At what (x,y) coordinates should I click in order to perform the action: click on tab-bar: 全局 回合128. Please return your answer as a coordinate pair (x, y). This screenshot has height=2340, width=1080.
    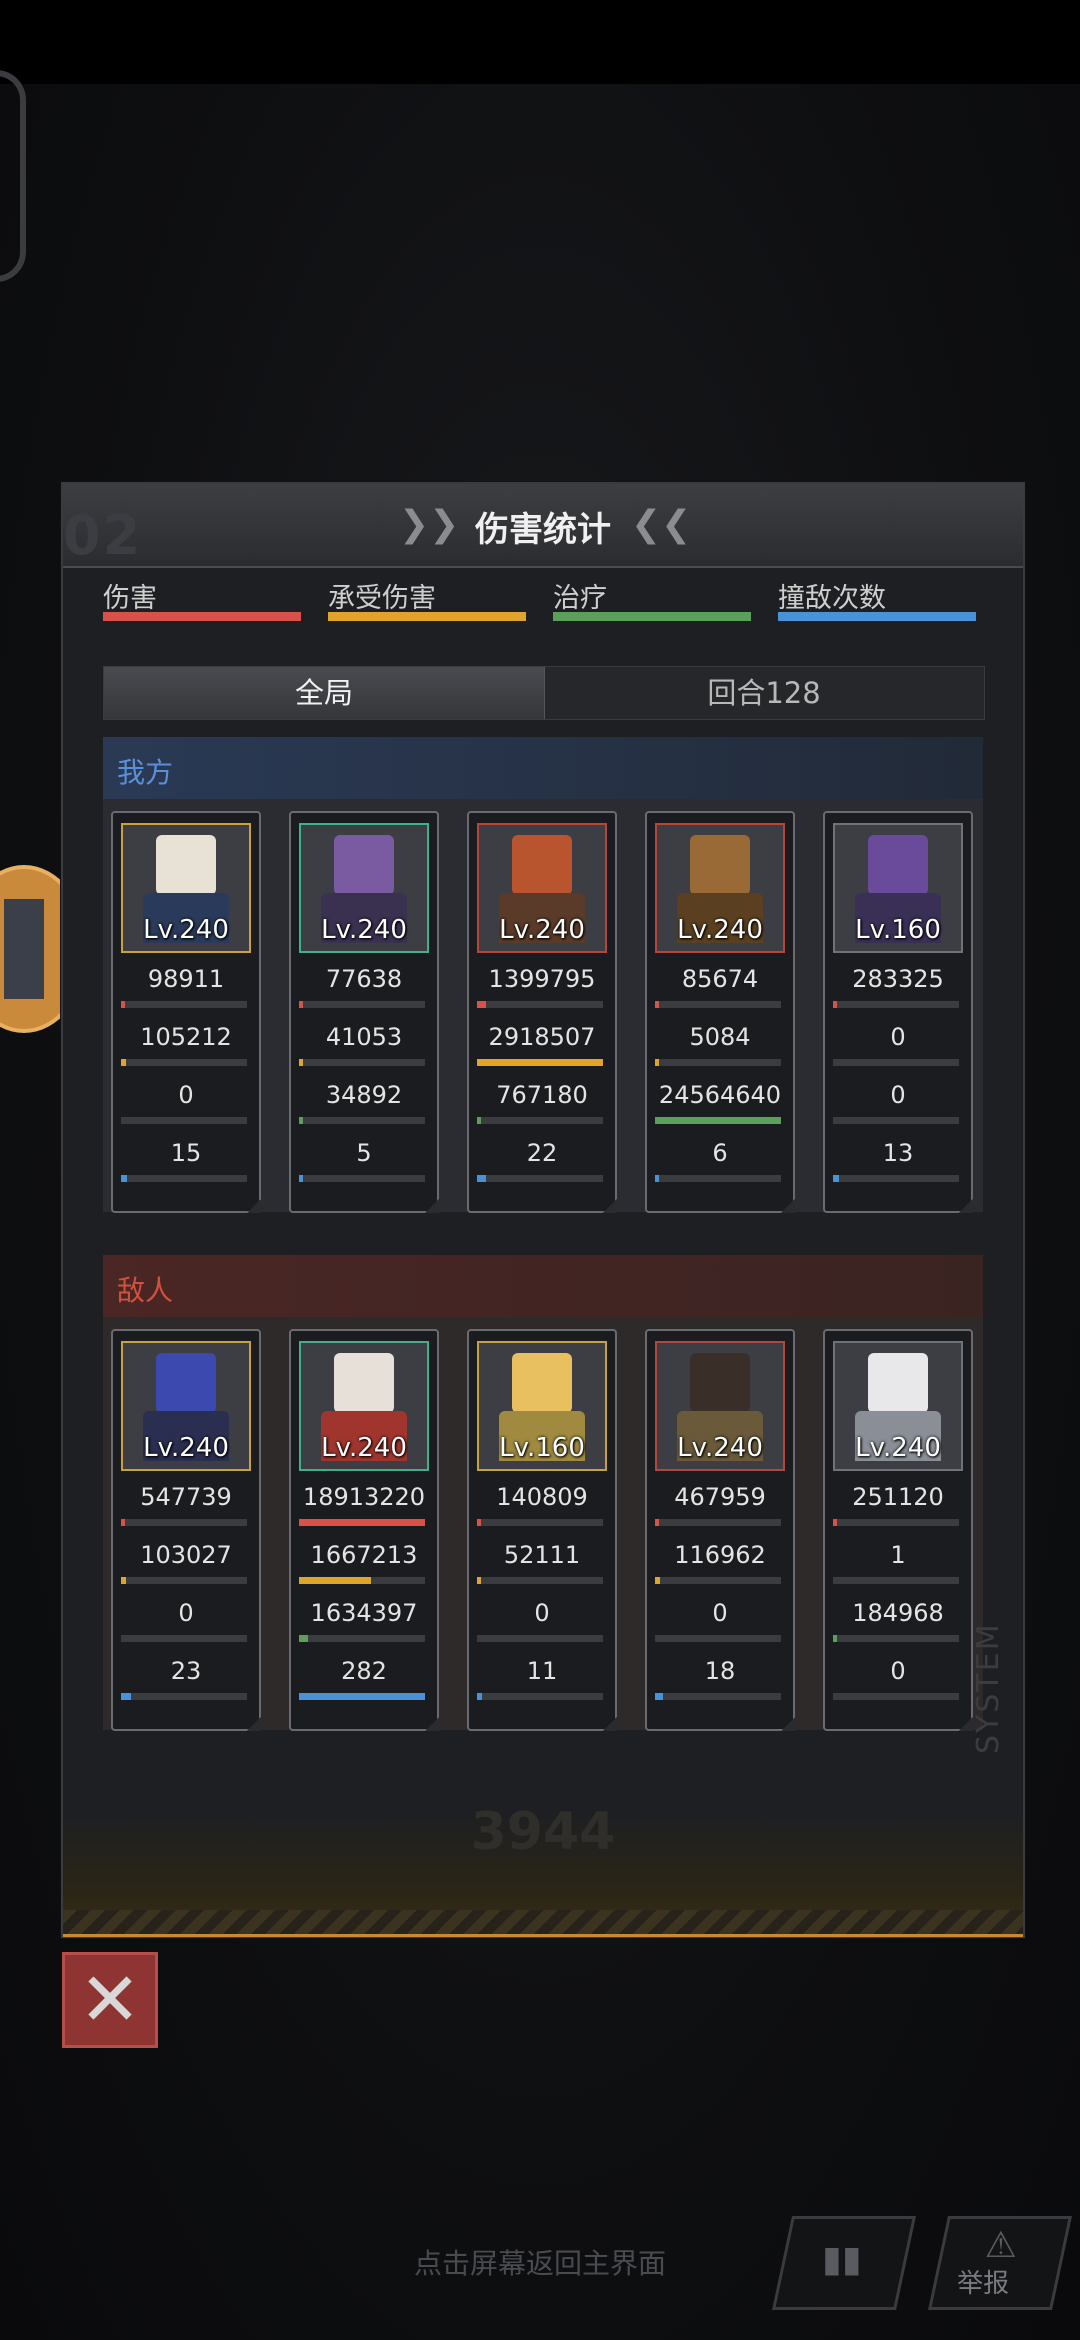
    Looking at the image, I should click on (544, 693).